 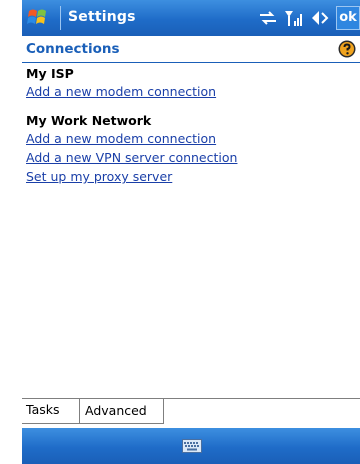 I want to click on work-add-modem-link: Add a new modem connection, so click(x=191, y=138).